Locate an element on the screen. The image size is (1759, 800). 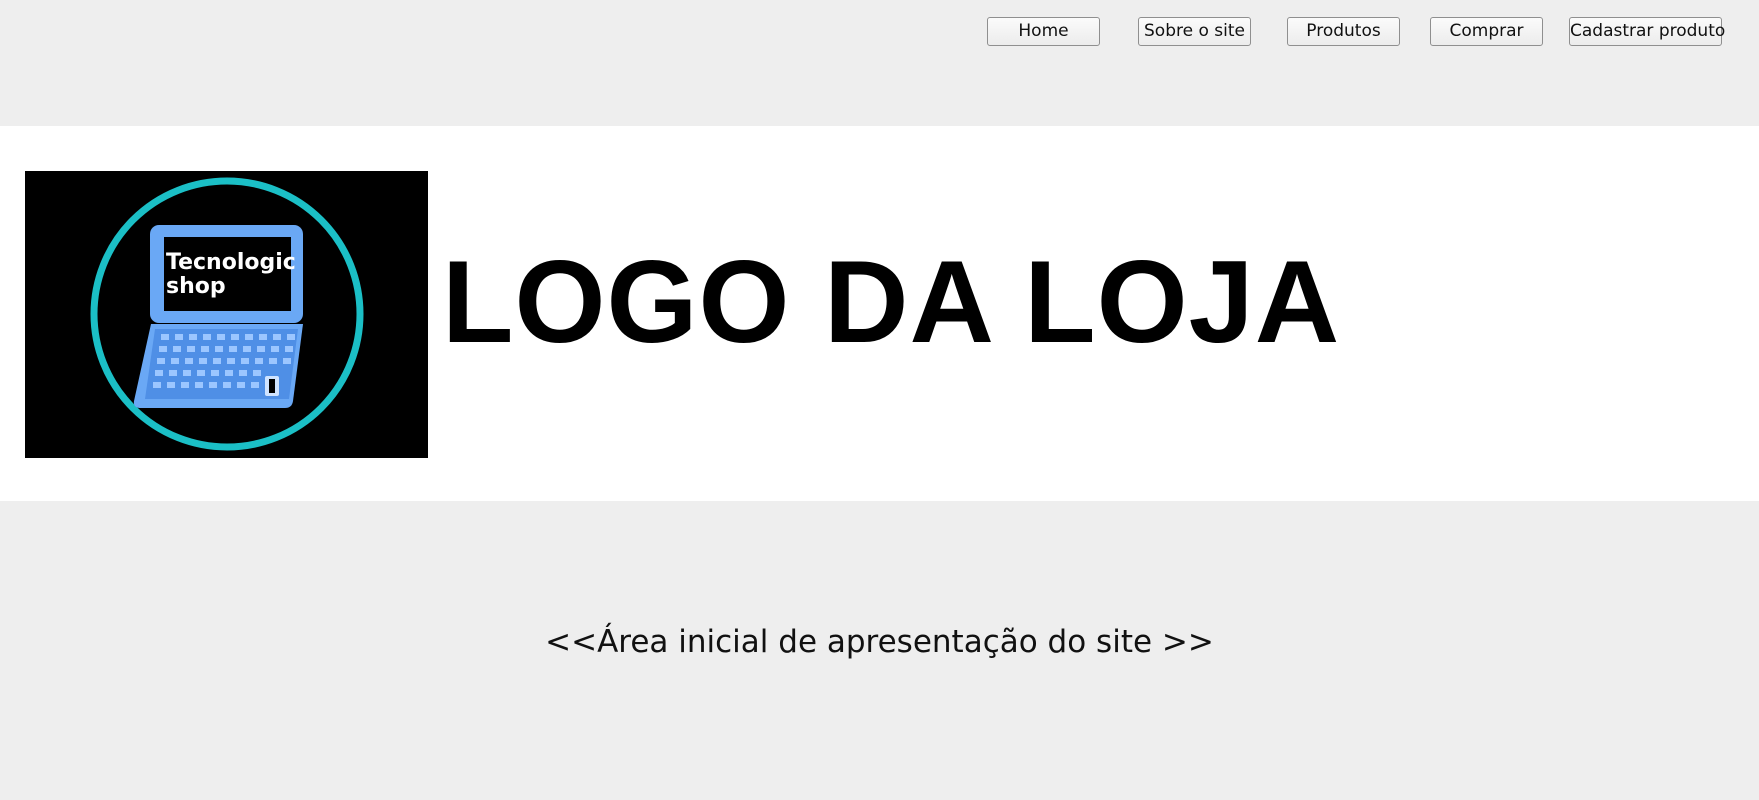
laptop-logo-icon: Tecnologic shop is located at coordinates (226, 314).